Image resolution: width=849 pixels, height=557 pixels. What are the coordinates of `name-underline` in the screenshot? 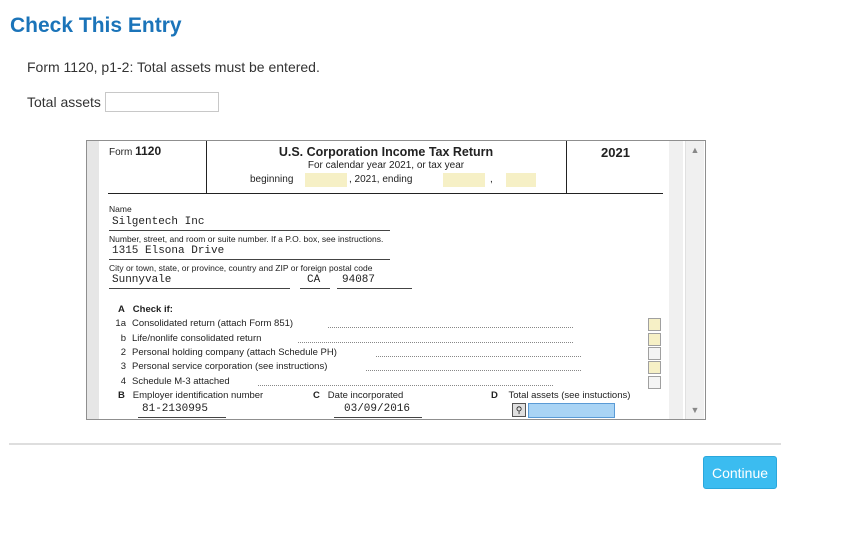 It's located at (249, 230).